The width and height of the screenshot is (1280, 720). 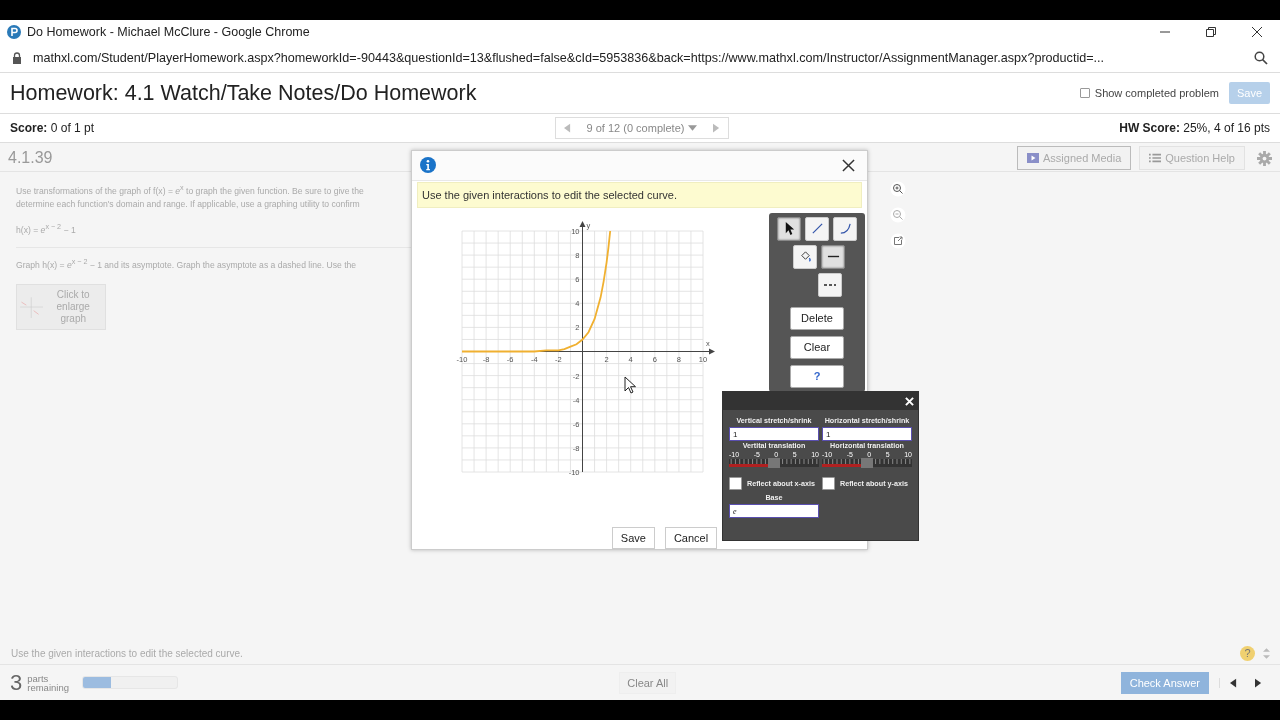 I want to click on cancel-button: Cancel, so click(x=691, y=538).